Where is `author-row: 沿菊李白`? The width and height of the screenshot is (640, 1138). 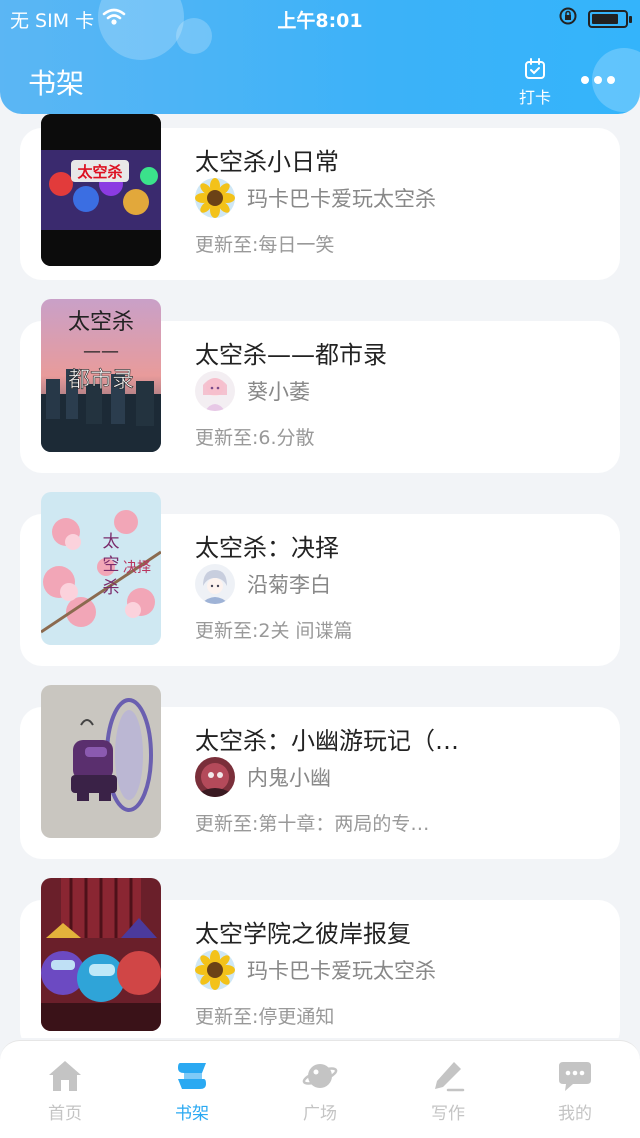
author-row: 沿菊李白 is located at coordinates (263, 584).